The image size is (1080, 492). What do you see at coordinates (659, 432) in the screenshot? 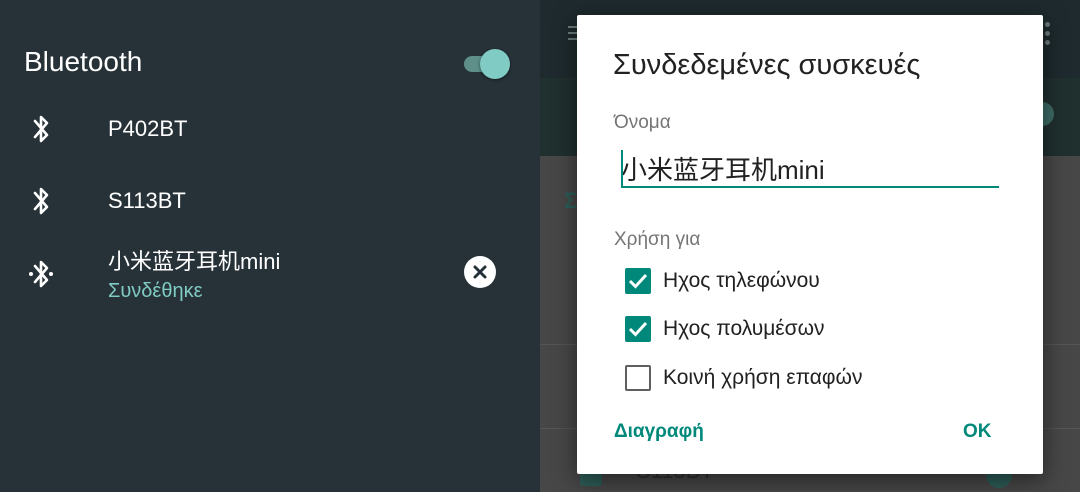
I see `delete-button: Διαγραφή` at bounding box center [659, 432].